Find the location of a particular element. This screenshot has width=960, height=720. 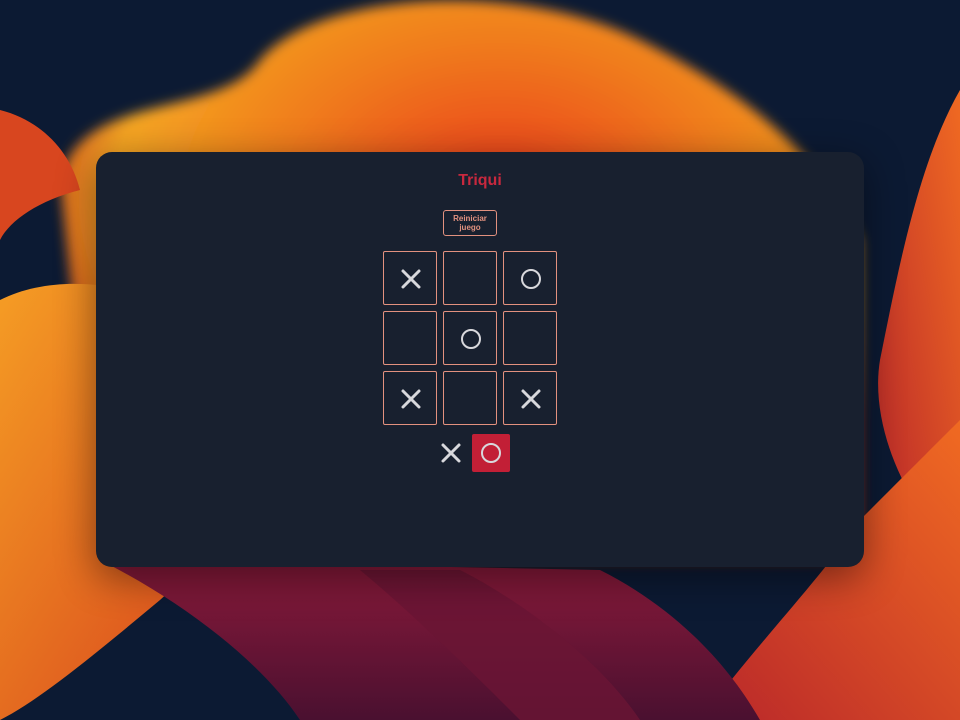

reset-game-button: Reiniciar juego is located at coordinates (470, 223).